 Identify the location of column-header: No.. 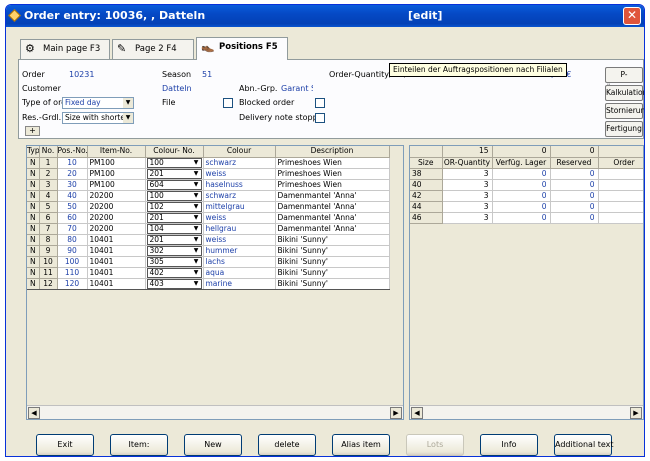
(48, 152).